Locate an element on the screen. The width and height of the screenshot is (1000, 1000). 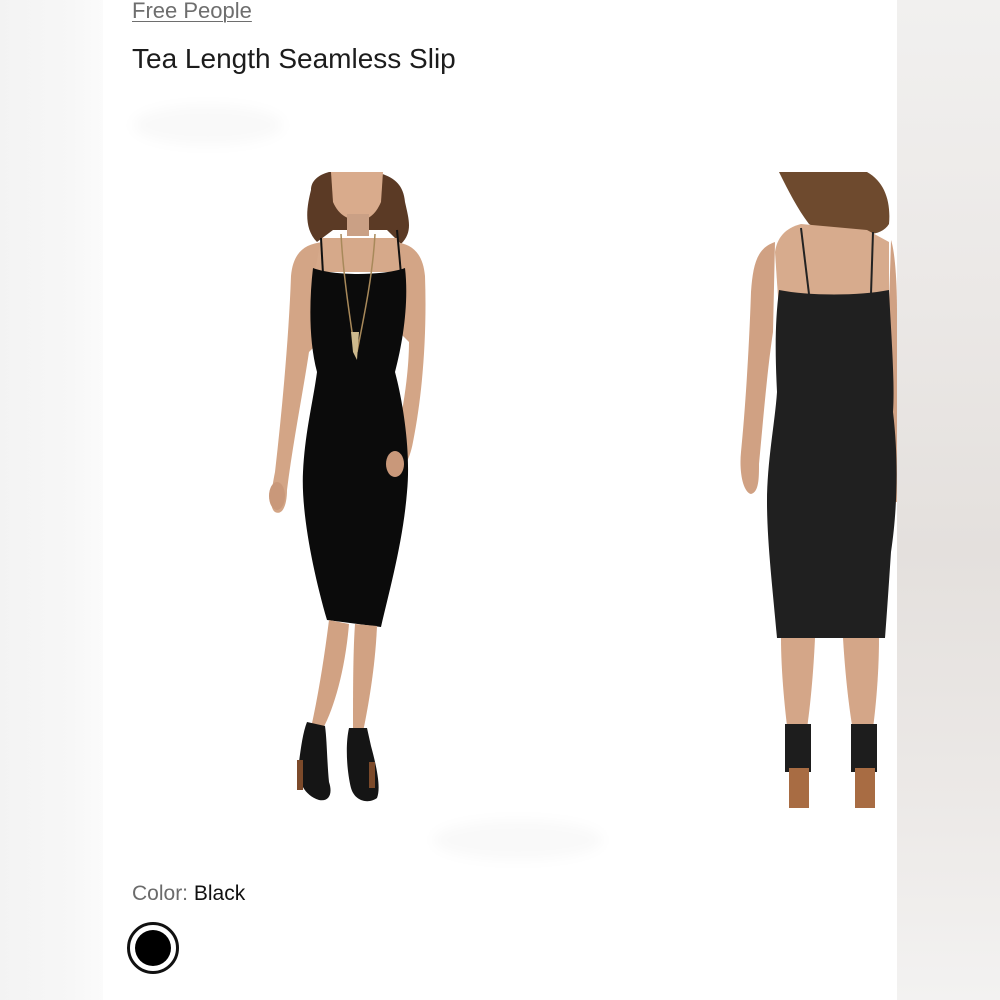
product-title: Tea Length Seamless Slip is located at coordinates (294, 58).